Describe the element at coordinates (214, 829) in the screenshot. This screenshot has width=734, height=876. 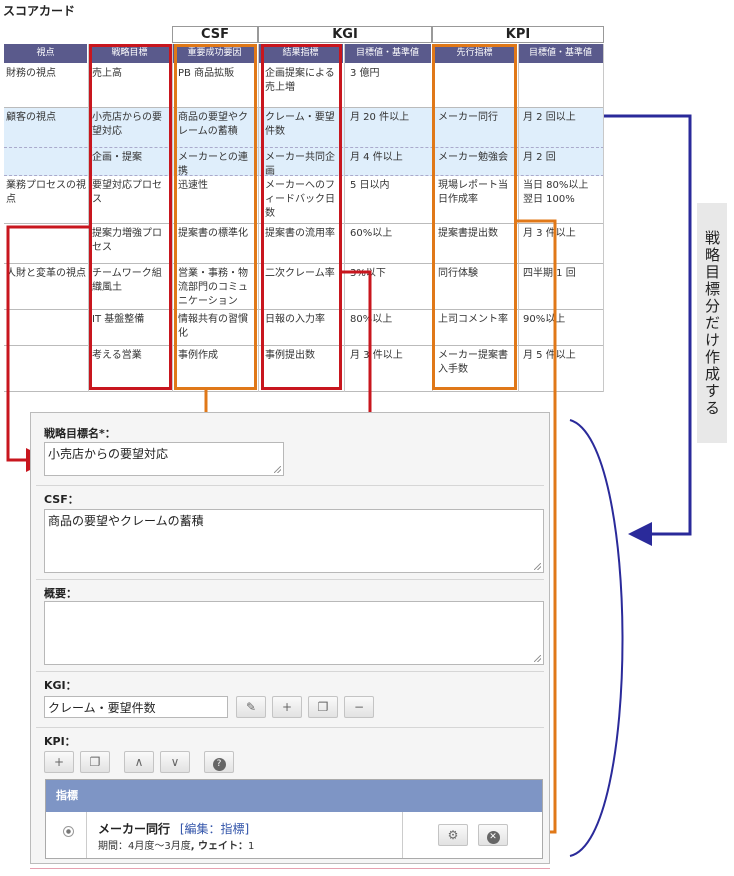
I see `kpi-edit-link: [編集：指標]` at that location.